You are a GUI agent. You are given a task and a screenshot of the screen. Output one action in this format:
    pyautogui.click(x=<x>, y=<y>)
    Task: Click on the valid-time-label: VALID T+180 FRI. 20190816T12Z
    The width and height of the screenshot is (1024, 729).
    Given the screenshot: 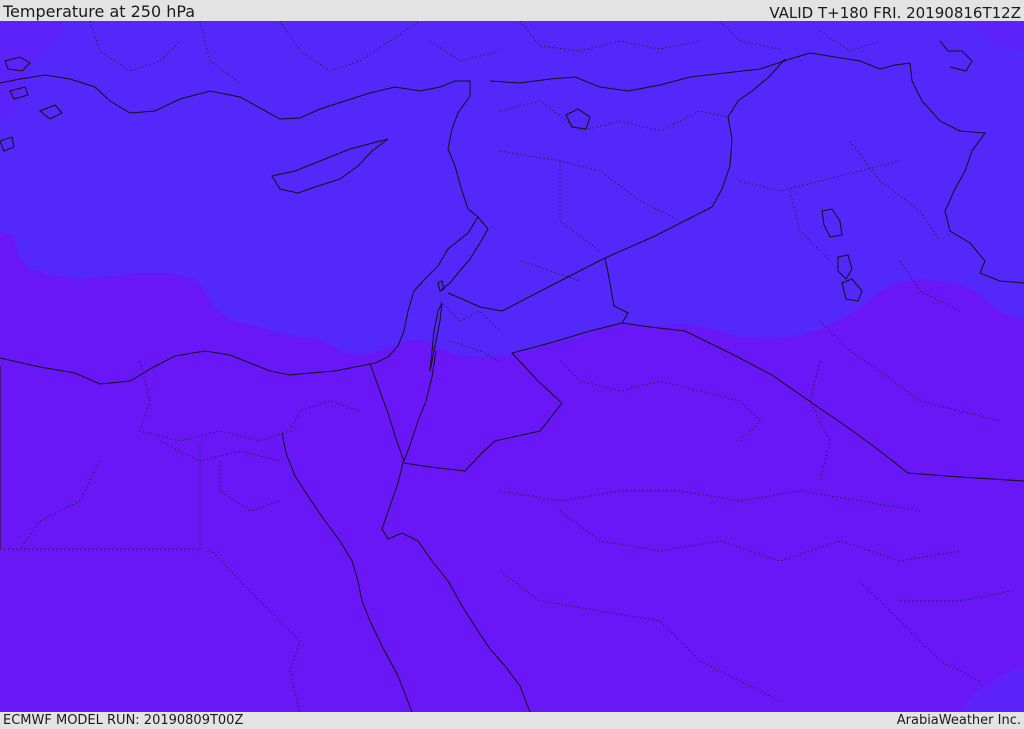 What is the action you would take?
    pyautogui.click(x=895, y=13)
    